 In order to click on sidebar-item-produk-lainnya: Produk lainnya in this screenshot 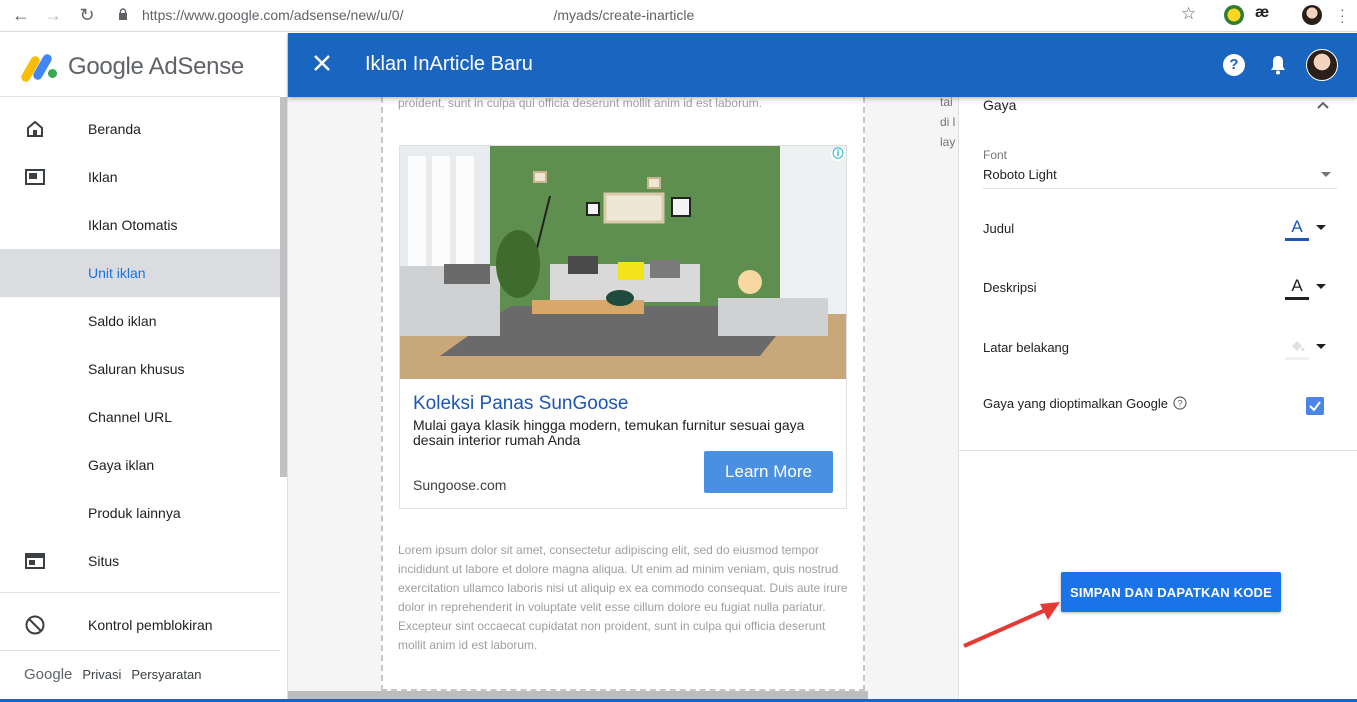, I will do `click(140, 513)`.